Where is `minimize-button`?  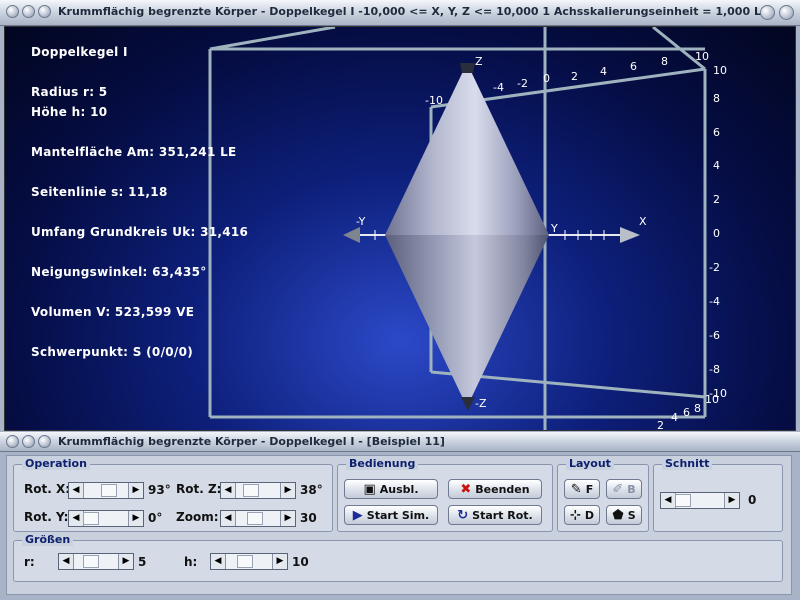
minimize-button is located at coordinates (767, 12).